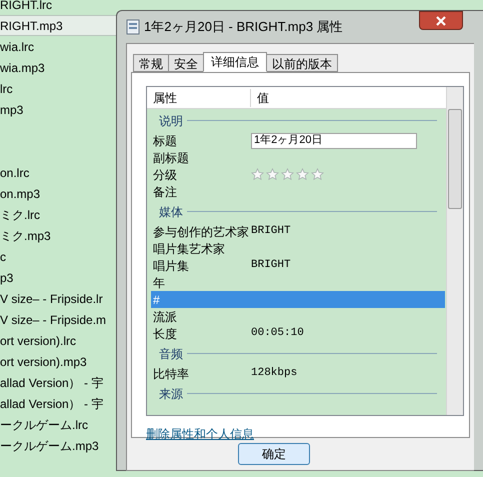  I want to click on tab: 常规, so click(151, 63).